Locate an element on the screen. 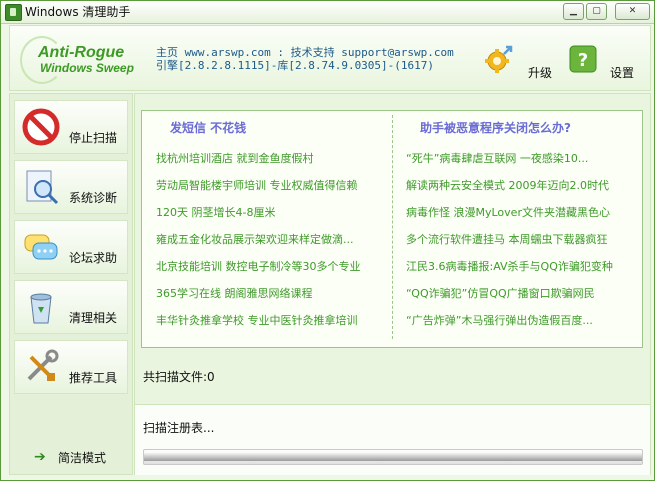  scan-progress-bar is located at coordinates (393, 457).